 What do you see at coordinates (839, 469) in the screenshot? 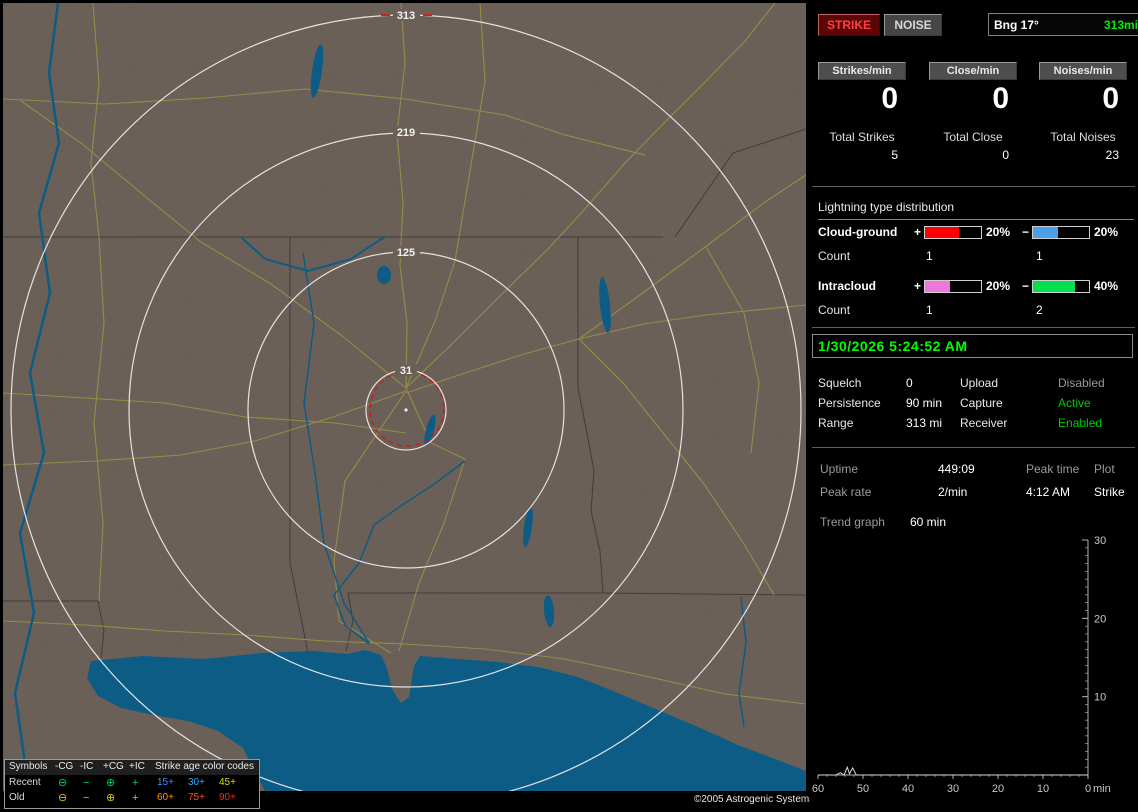
I see `uptime-label: Uptime` at bounding box center [839, 469].